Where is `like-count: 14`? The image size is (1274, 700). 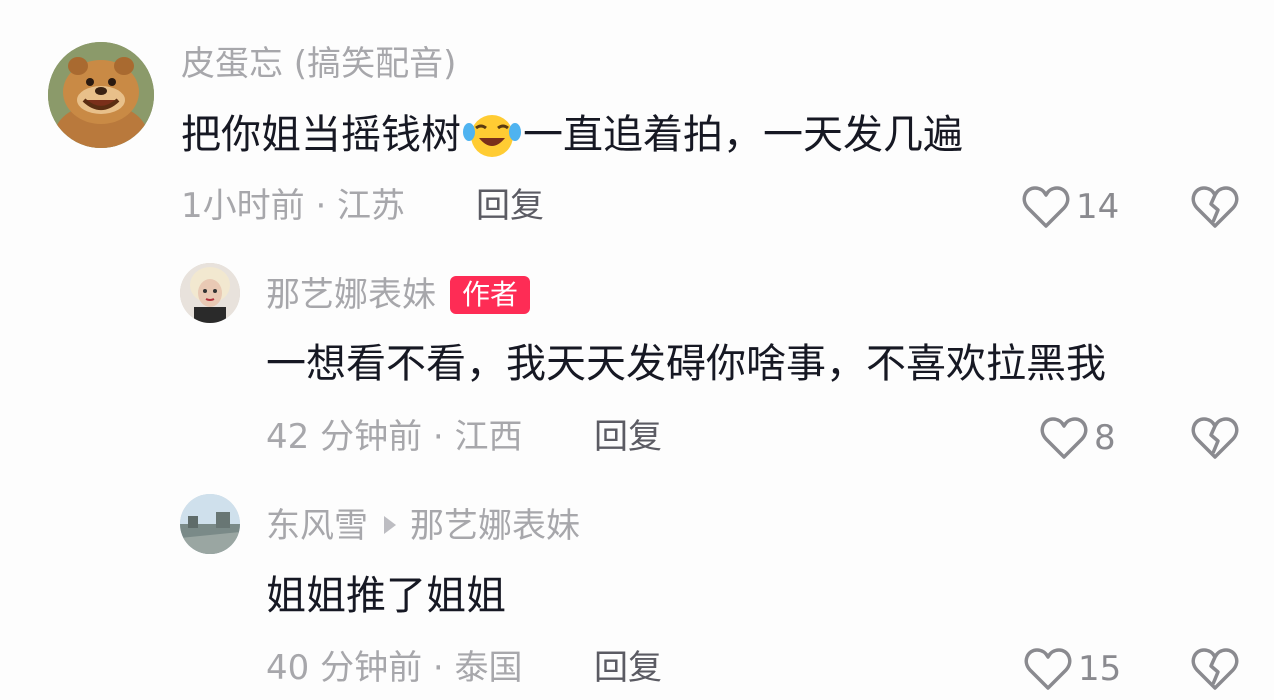
like-count: 14 is located at coordinates (1098, 207).